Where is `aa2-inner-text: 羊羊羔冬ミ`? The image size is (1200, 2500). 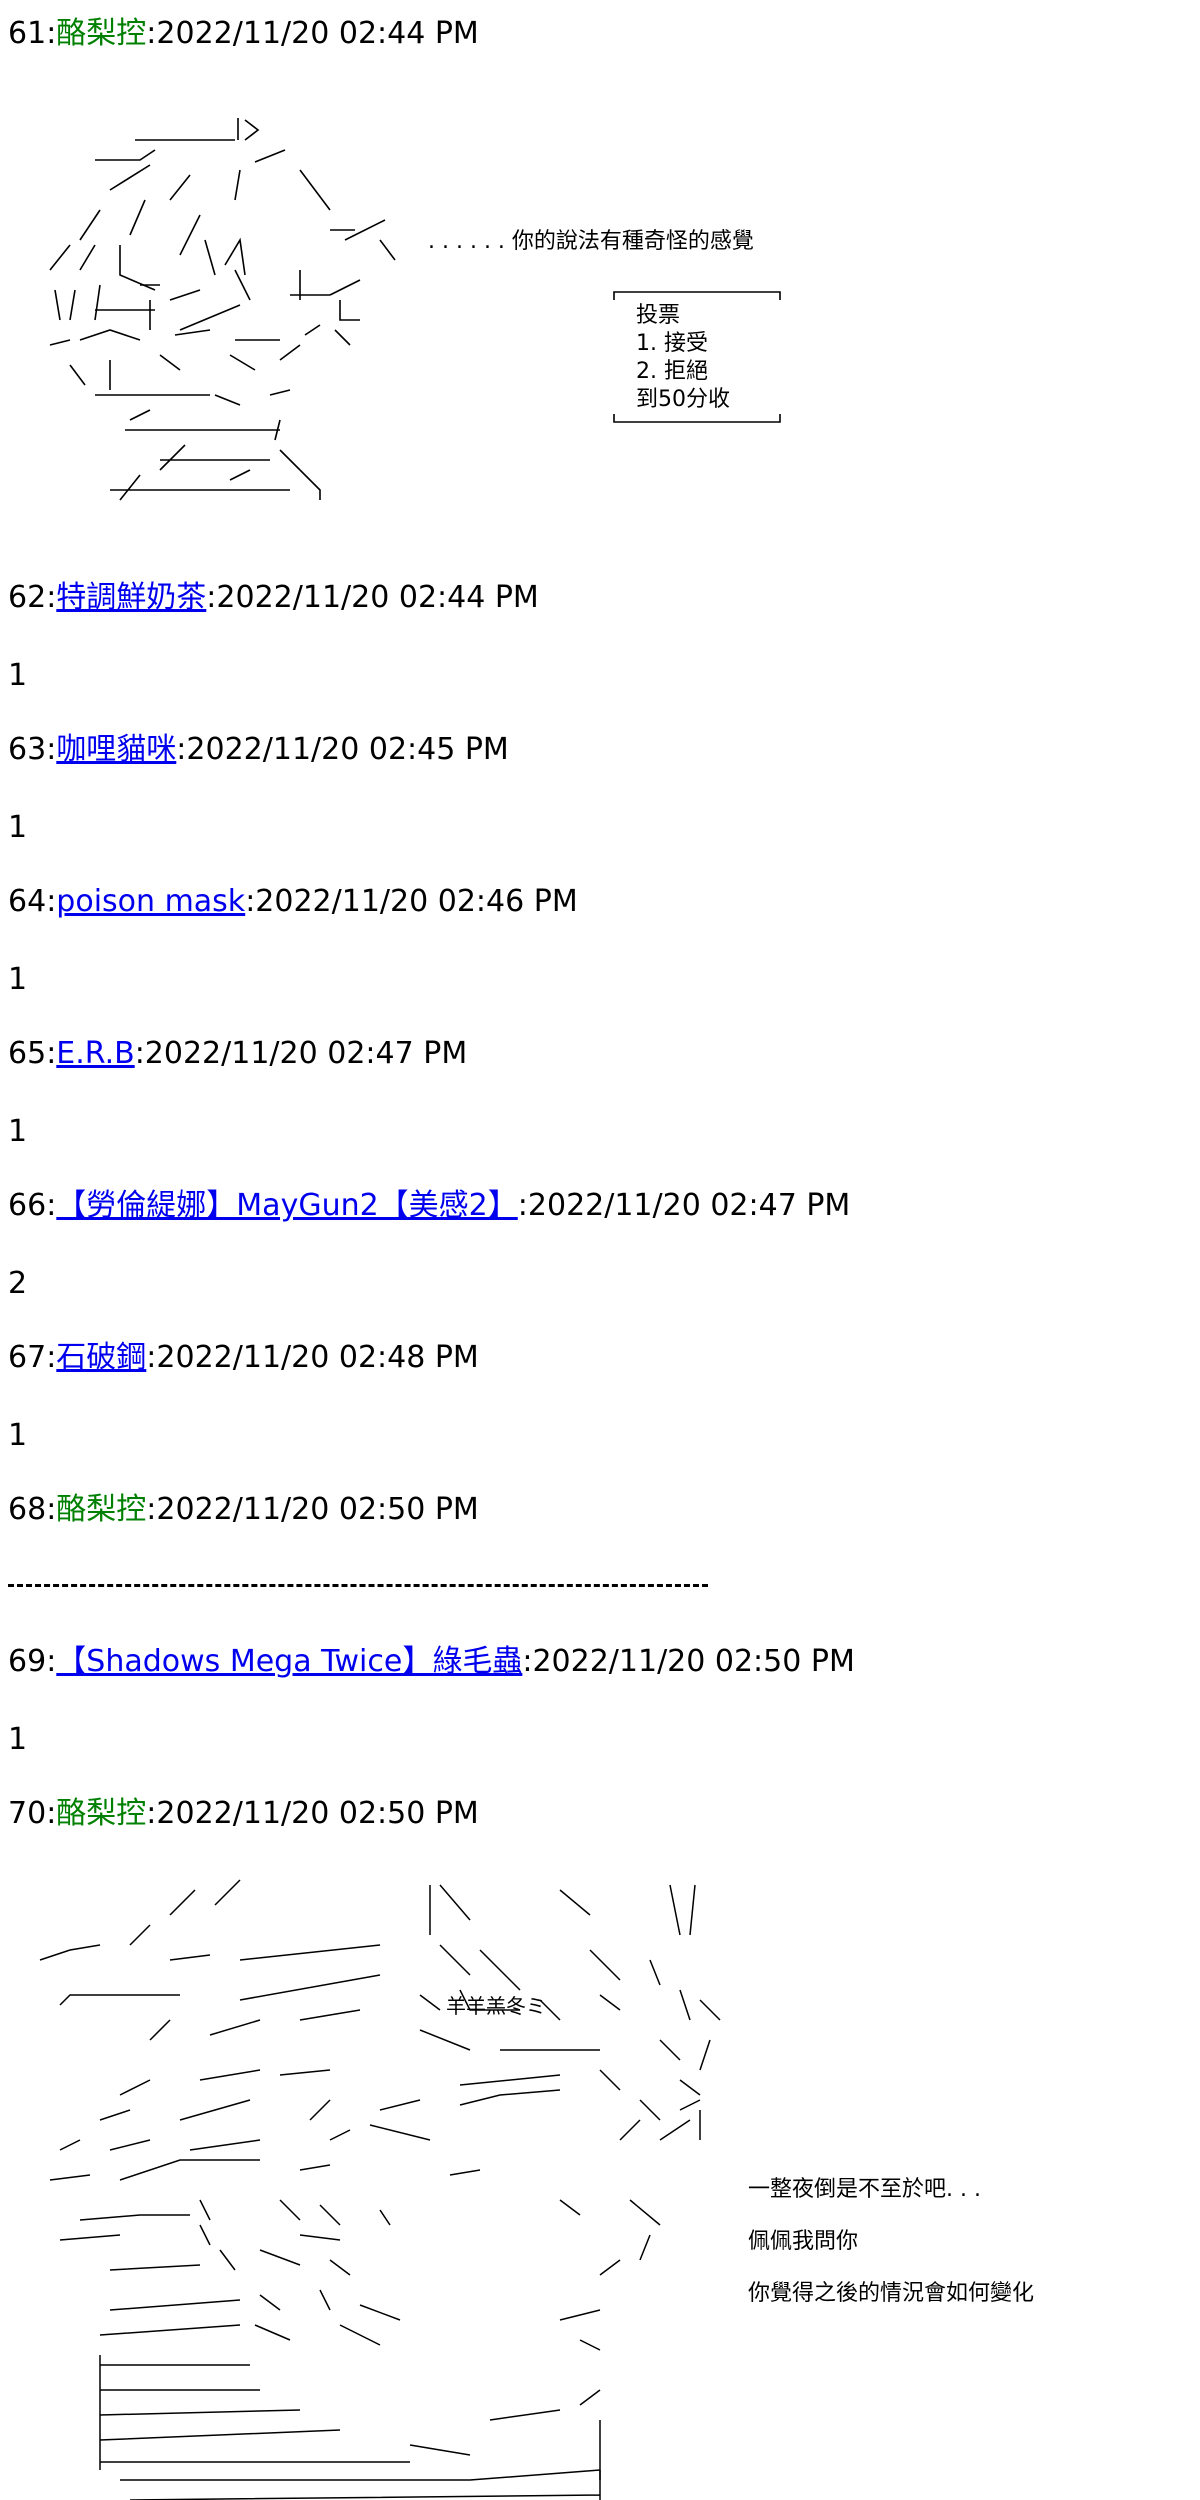
aa2-inner-text: 羊羊羔冬ミ is located at coordinates (496, 2006).